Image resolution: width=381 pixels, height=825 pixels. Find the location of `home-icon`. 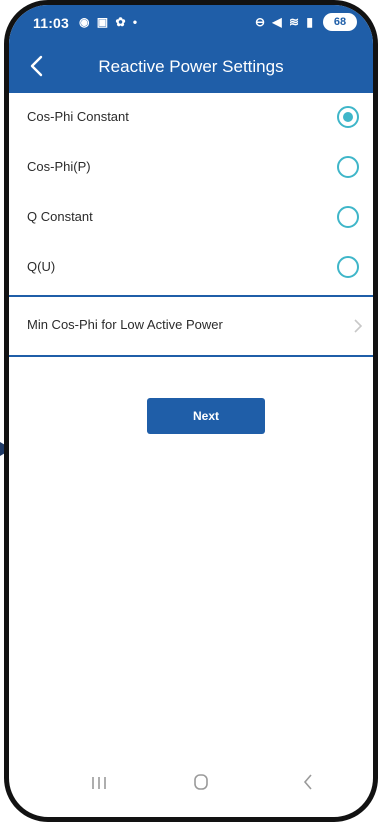

home-icon is located at coordinates (201, 782).